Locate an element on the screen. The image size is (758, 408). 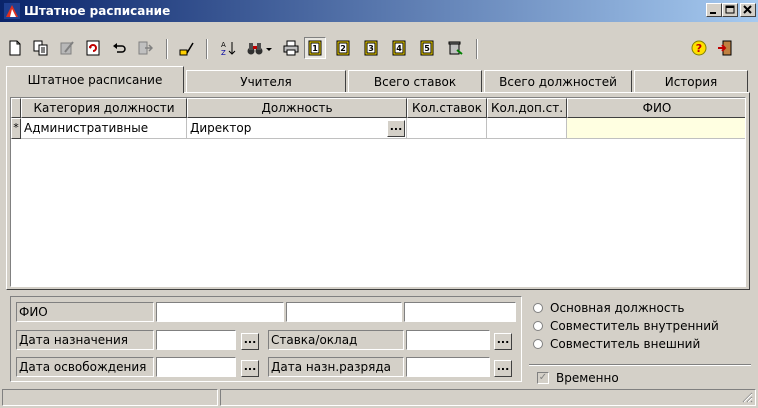
close-icon is located at coordinates (747, 9).